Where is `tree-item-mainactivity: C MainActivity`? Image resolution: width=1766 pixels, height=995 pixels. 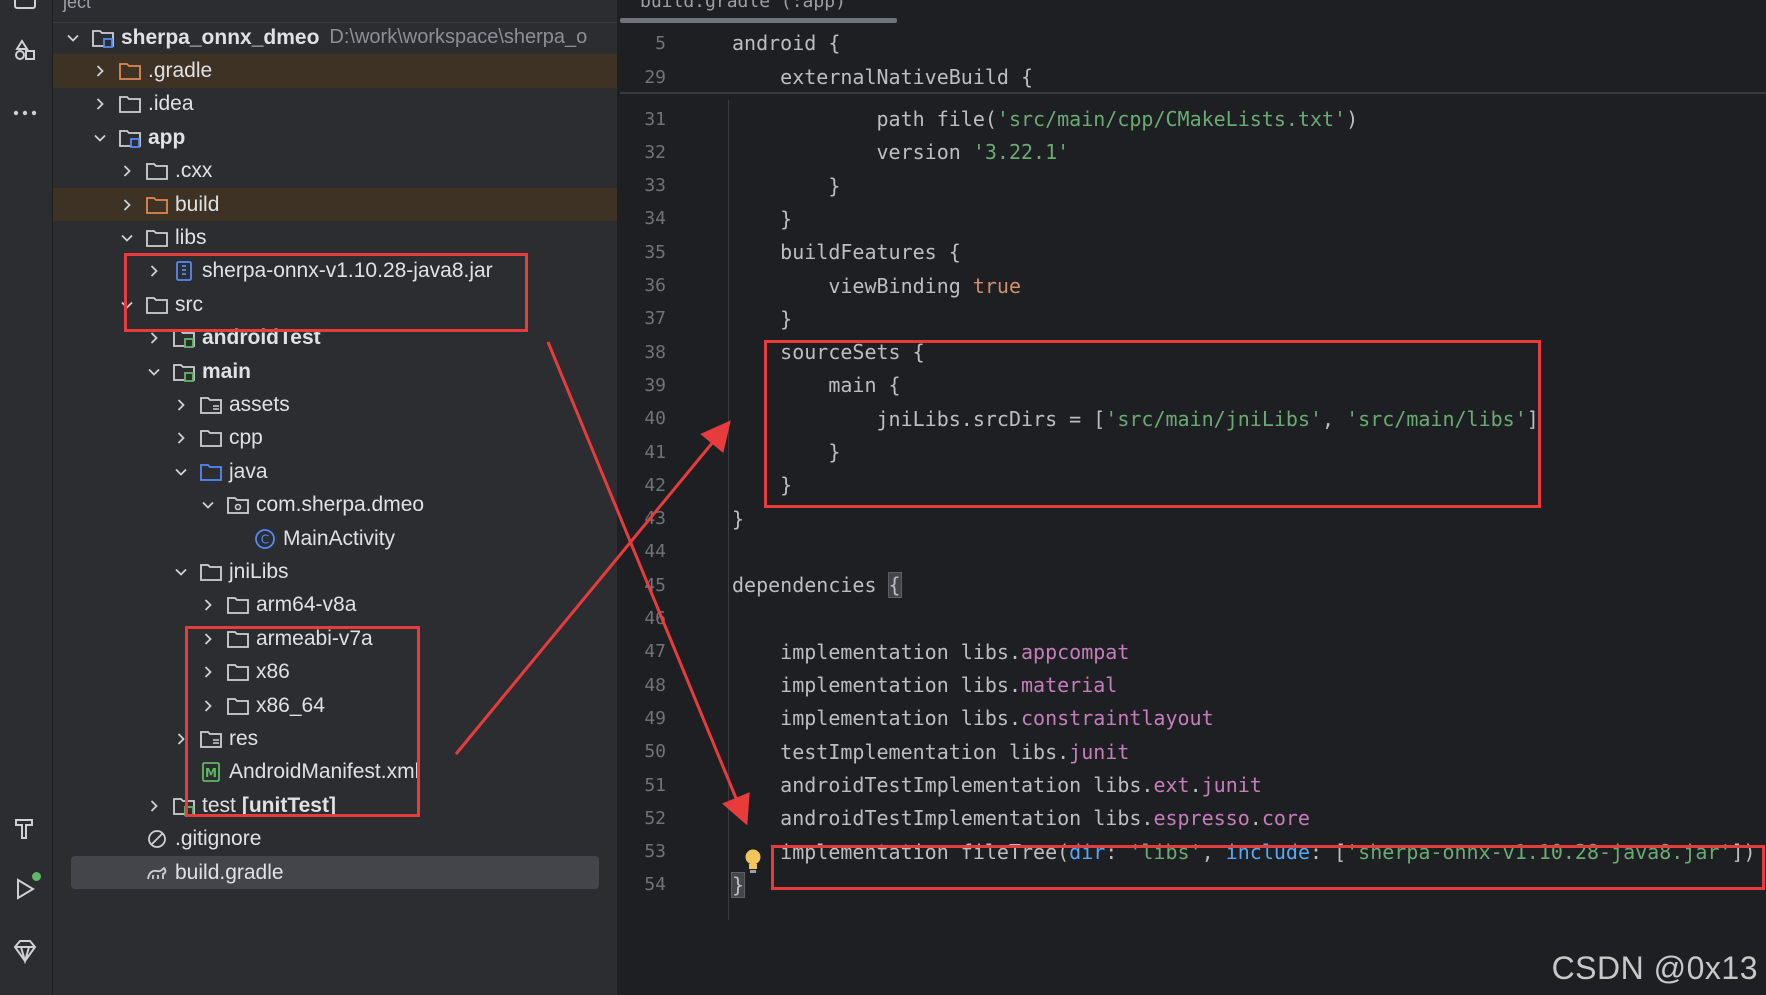 tree-item-mainactivity: C MainActivity is located at coordinates (335, 538).